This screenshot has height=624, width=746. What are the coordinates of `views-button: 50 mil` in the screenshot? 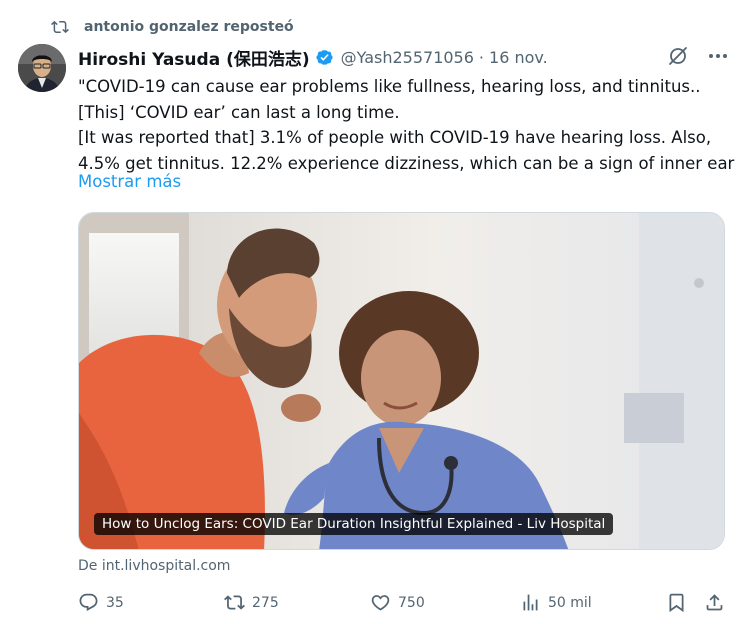 It's located at (556, 602).